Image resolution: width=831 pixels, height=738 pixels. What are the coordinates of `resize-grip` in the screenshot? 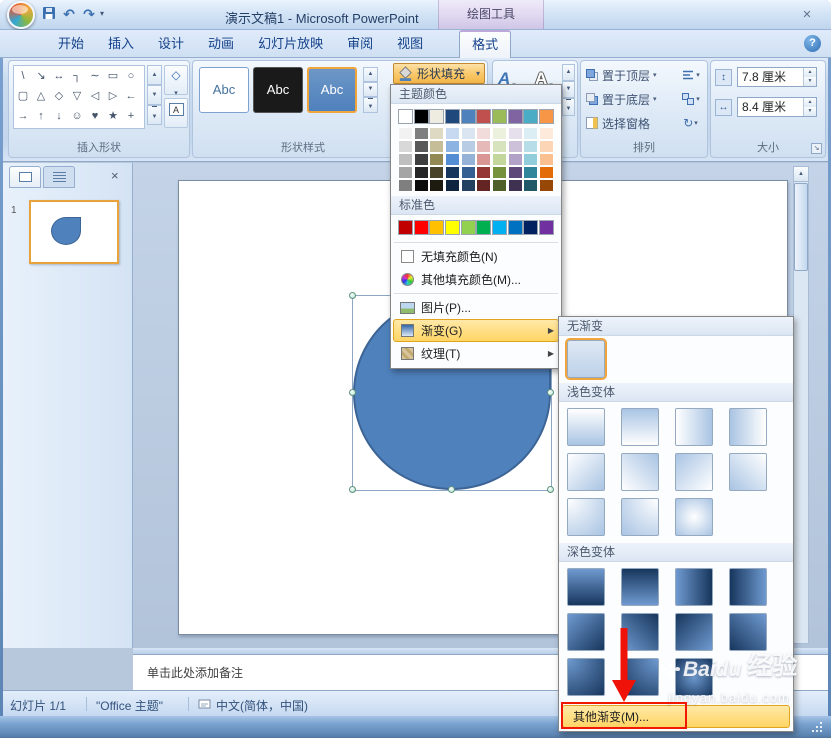 It's located at (818, 728).